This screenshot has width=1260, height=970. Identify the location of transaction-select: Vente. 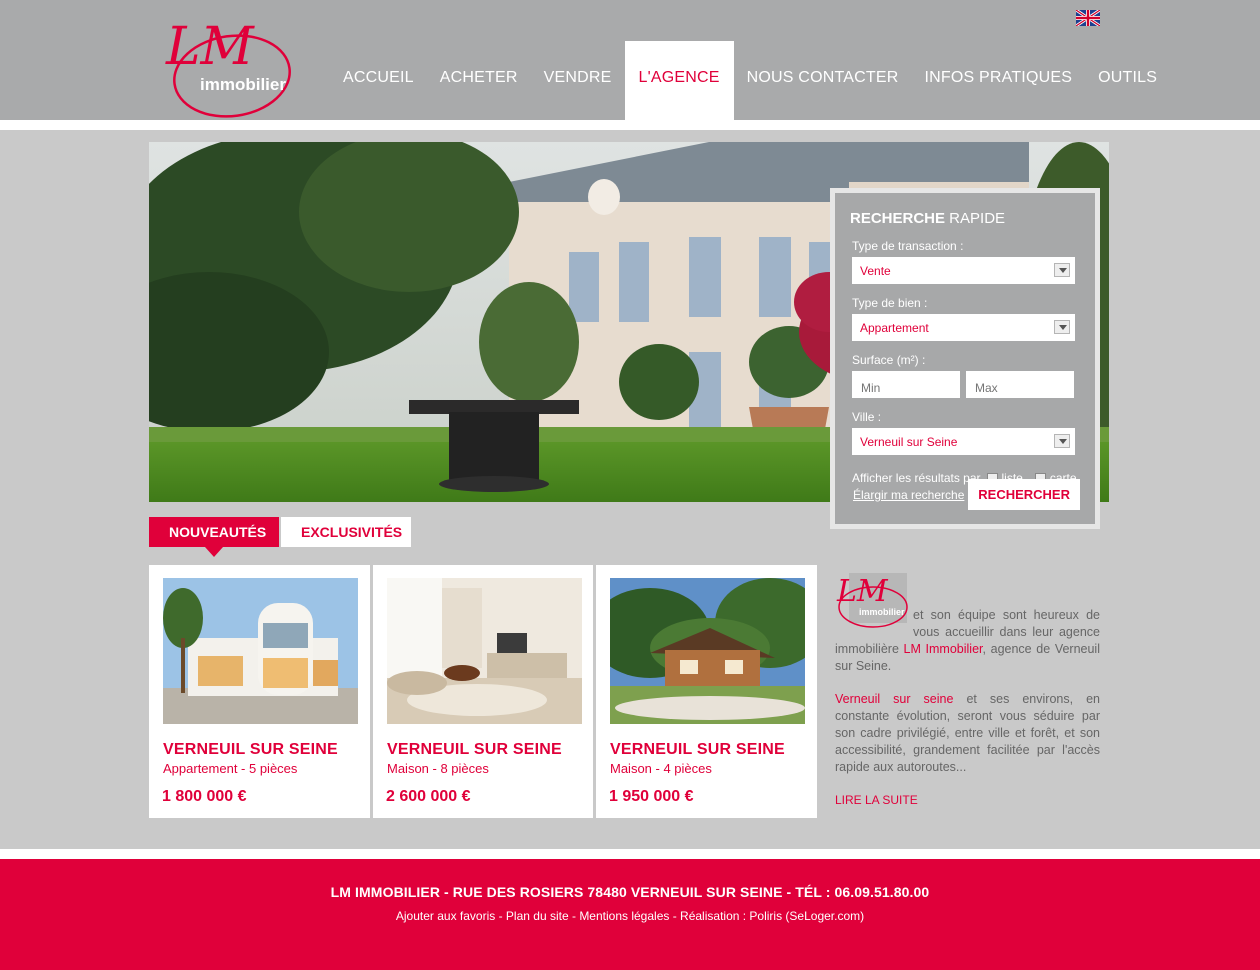
(963, 270).